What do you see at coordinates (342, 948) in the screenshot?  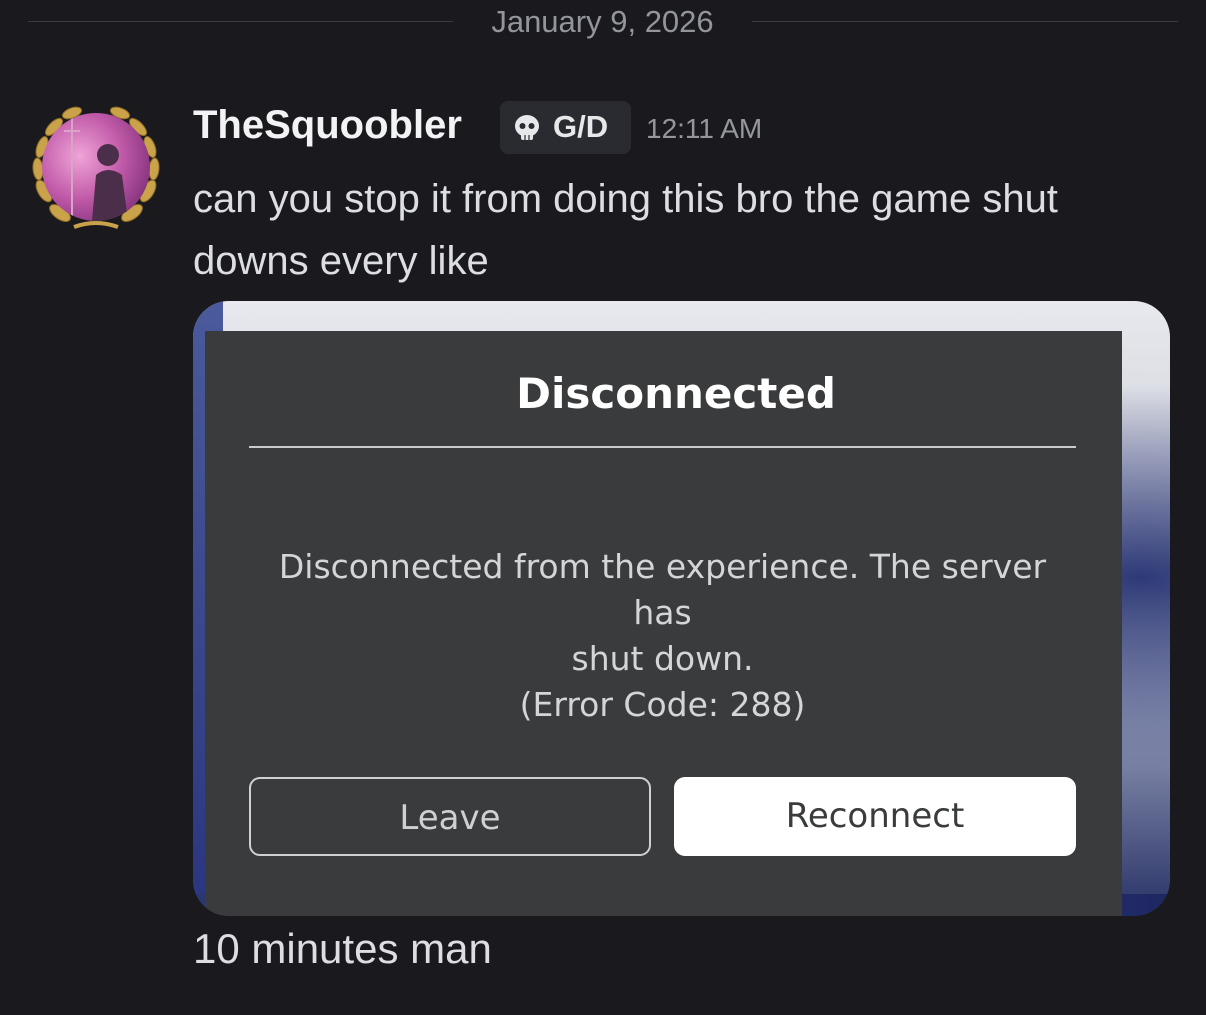 I see `followup-message-text: 10 minutes man` at bounding box center [342, 948].